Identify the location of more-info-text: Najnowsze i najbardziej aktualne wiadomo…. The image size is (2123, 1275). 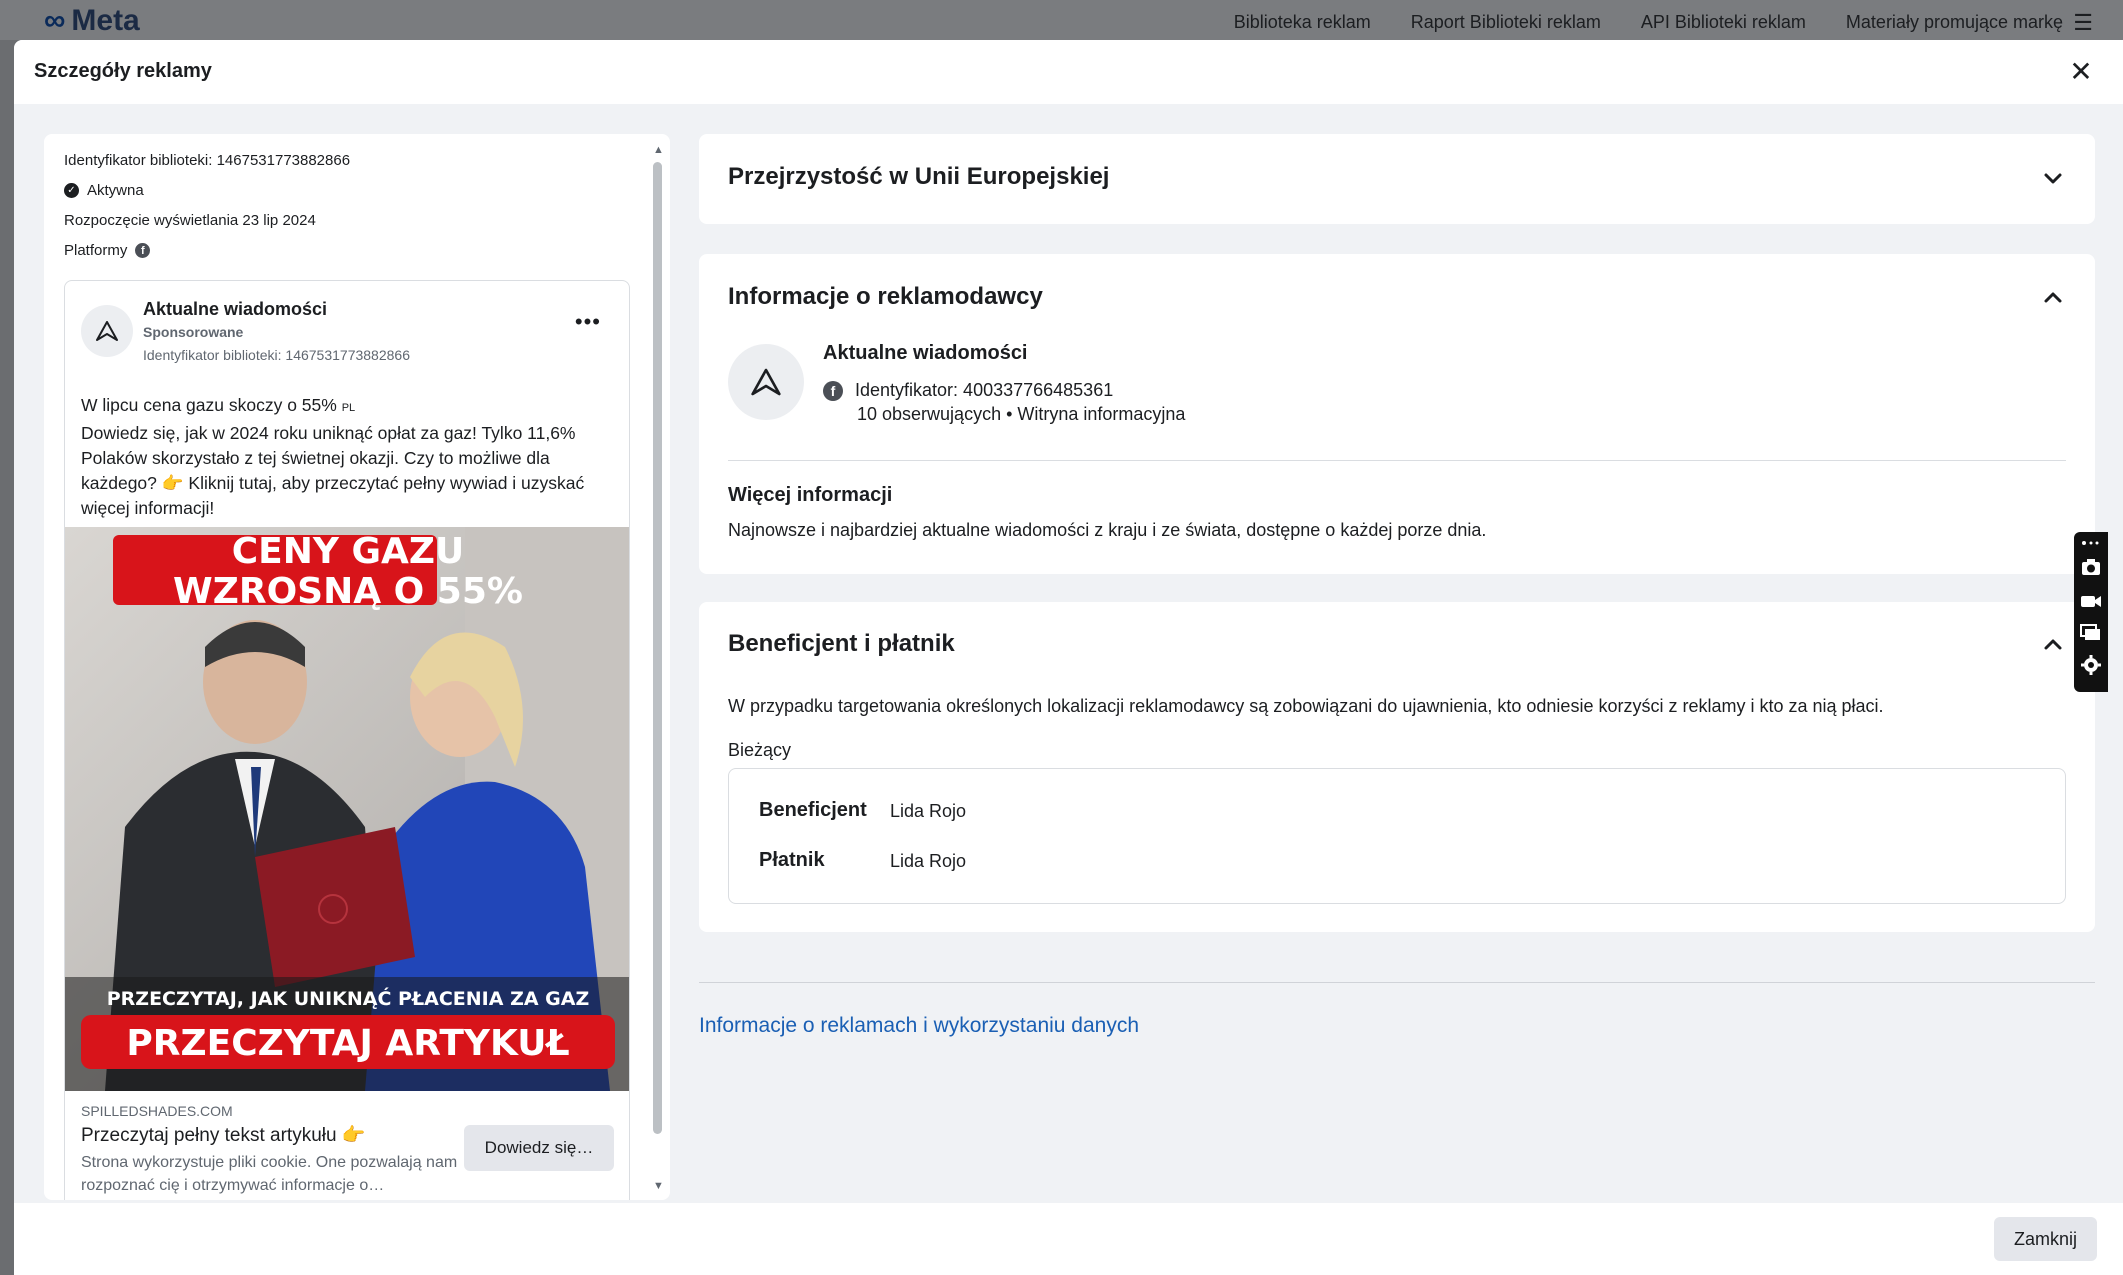
(1107, 530).